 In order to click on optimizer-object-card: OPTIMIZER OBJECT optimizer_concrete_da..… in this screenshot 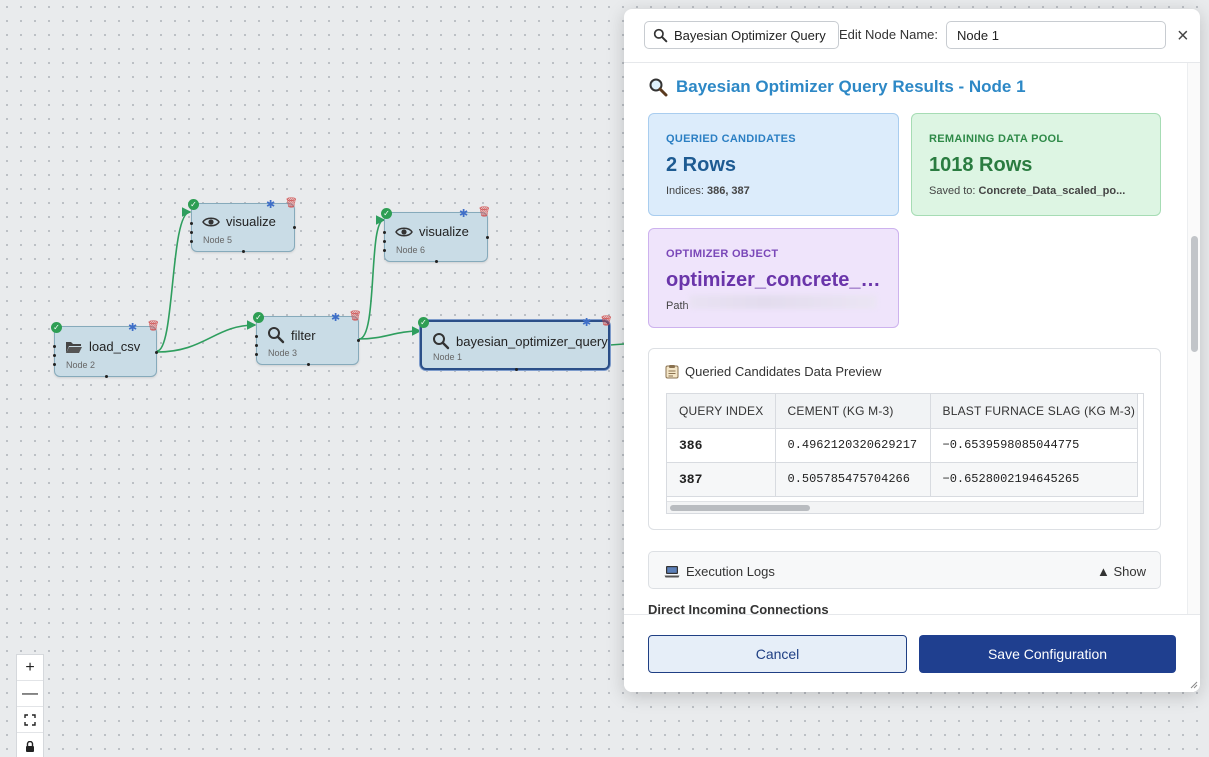, I will do `click(773, 278)`.